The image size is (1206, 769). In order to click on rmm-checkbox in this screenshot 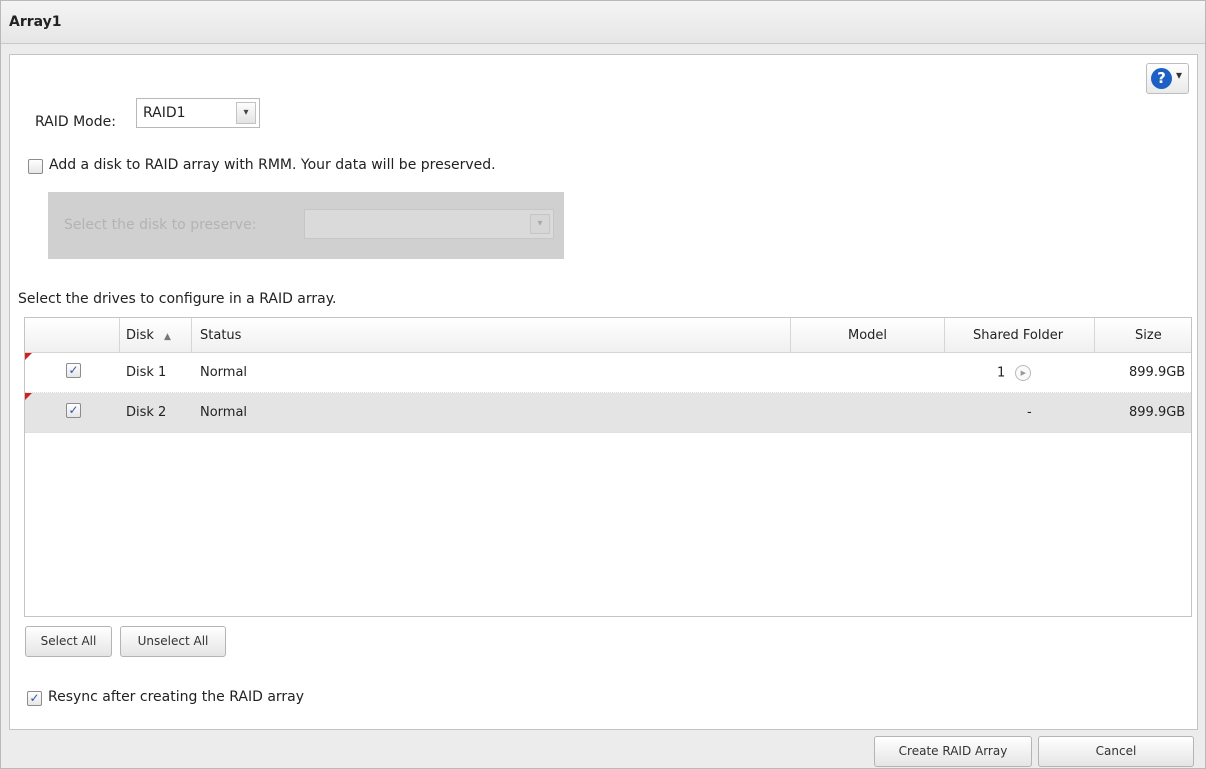, I will do `click(35, 166)`.